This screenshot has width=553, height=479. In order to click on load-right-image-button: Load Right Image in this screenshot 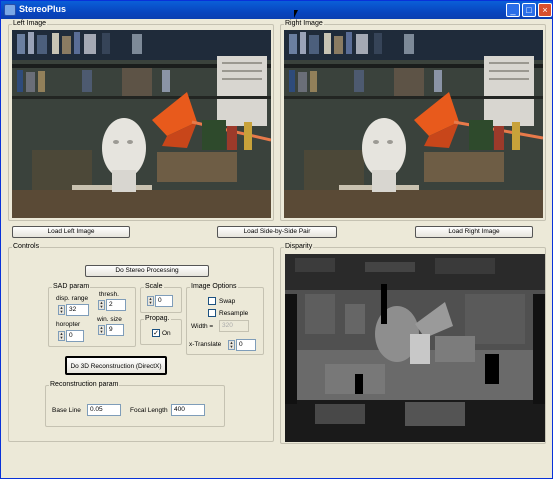, I will do `click(474, 232)`.